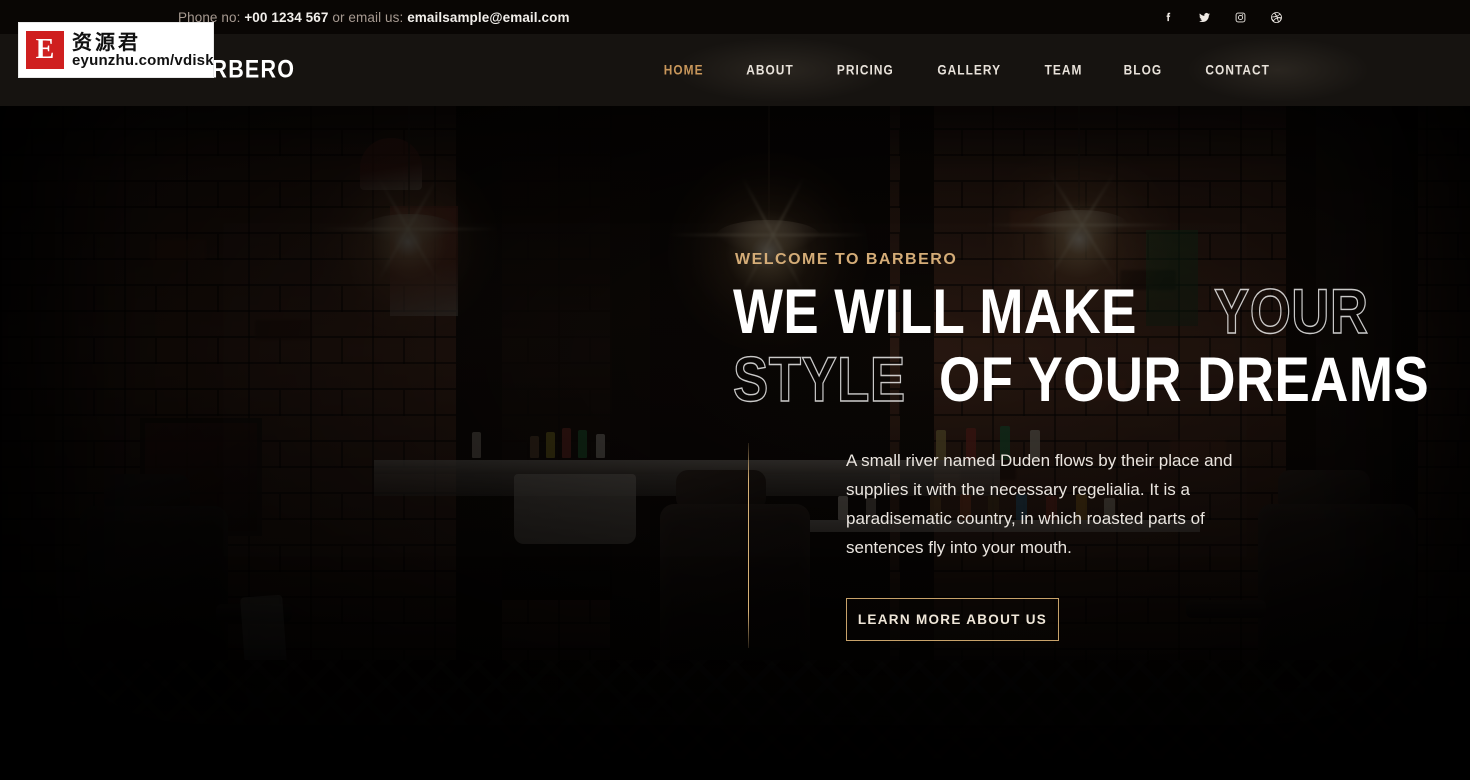 This screenshot has height=780, width=1470. I want to click on watermark-logo-badge: E, so click(45, 50).